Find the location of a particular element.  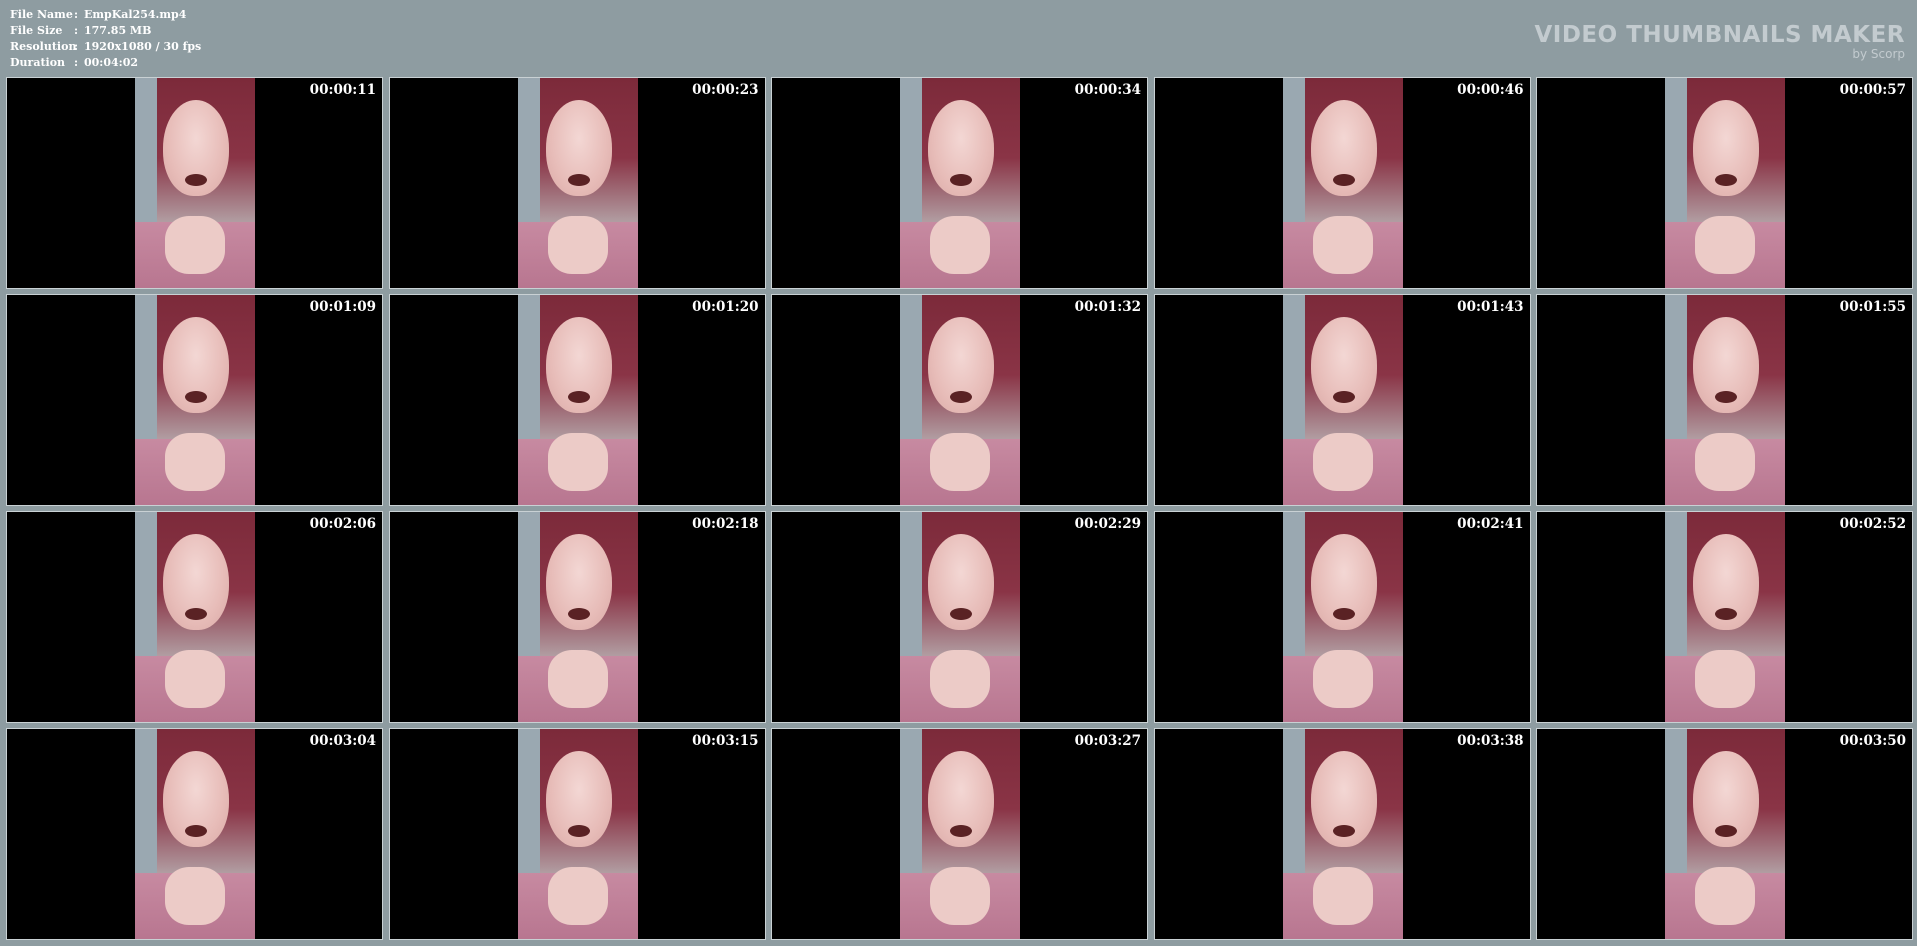

thumbnail-timestamp: 00:02:41 is located at coordinates (1490, 524).